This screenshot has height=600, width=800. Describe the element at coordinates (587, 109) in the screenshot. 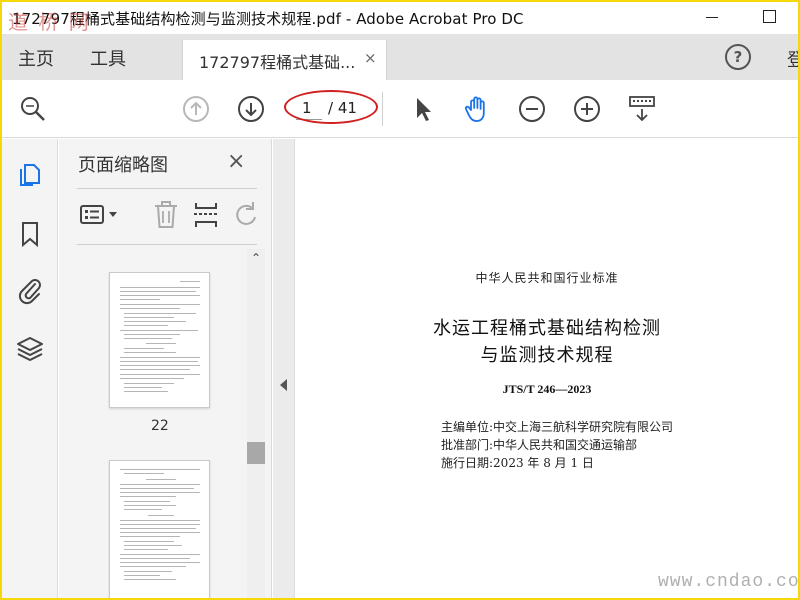

I see `zoom-in-icon` at that location.